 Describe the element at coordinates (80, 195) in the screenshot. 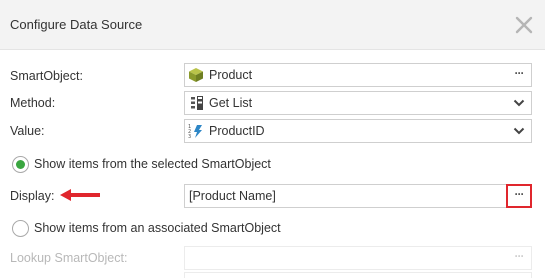

I see `red-arrow-annotation` at that location.